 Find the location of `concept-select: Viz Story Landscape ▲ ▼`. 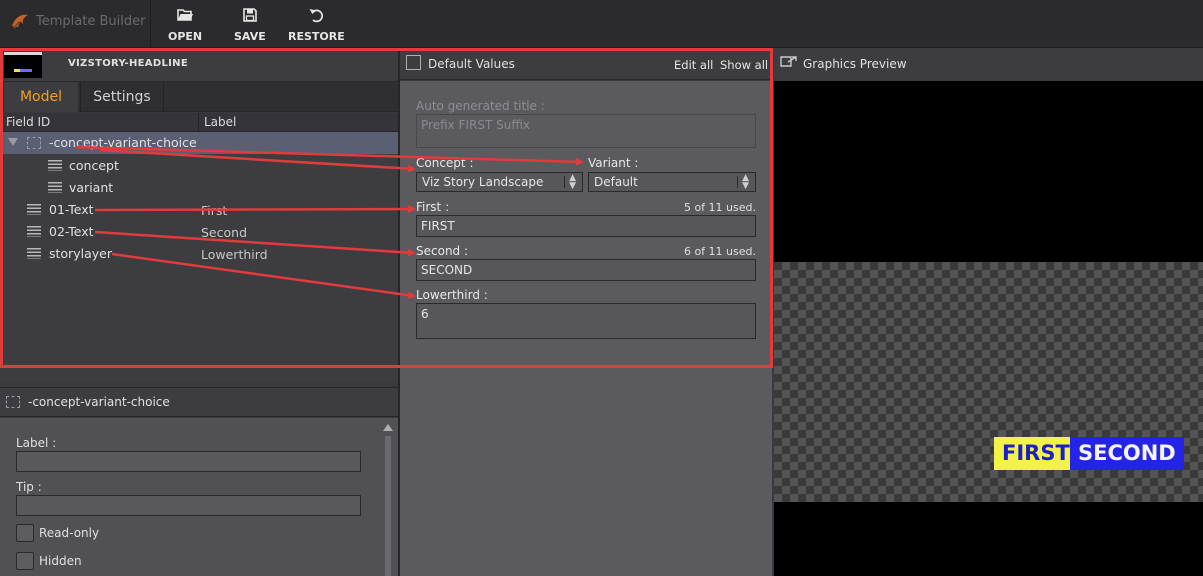

concept-select: Viz Story Landscape ▲ ▼ is located at coordinates (499, 182).